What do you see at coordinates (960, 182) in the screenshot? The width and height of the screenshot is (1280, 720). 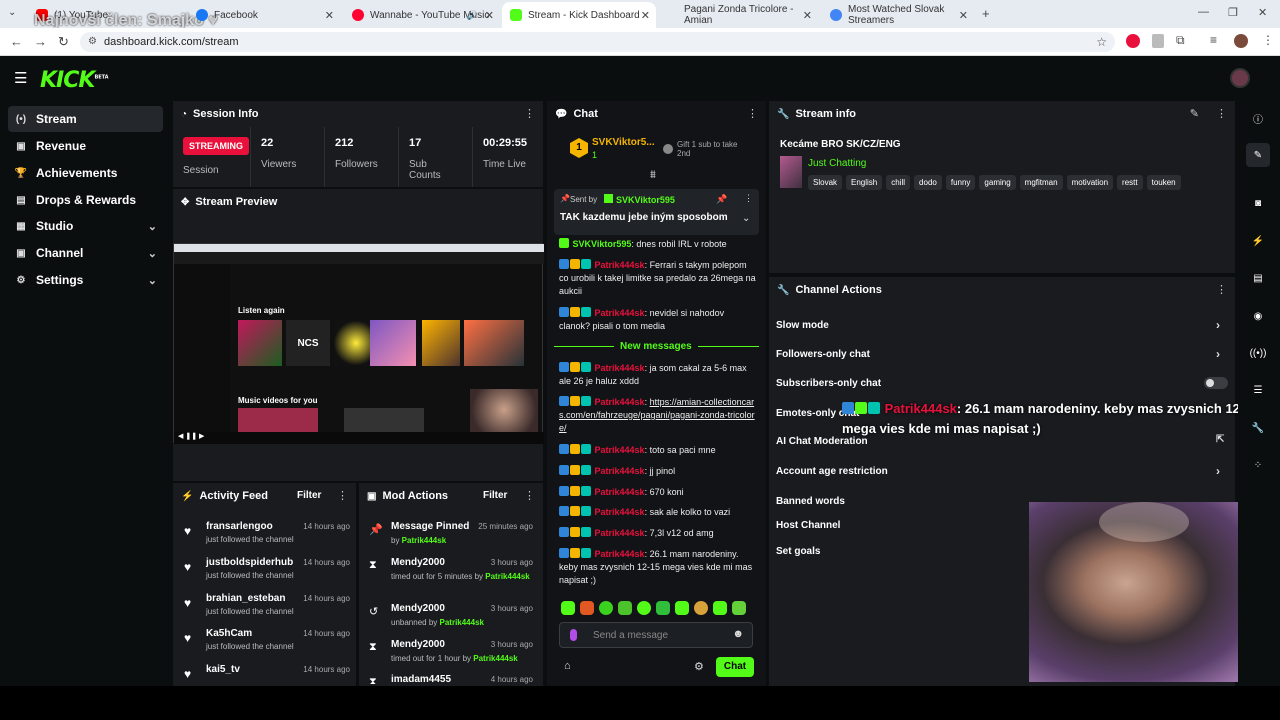 I see `tag: funny` at bounding box center [960, 182].